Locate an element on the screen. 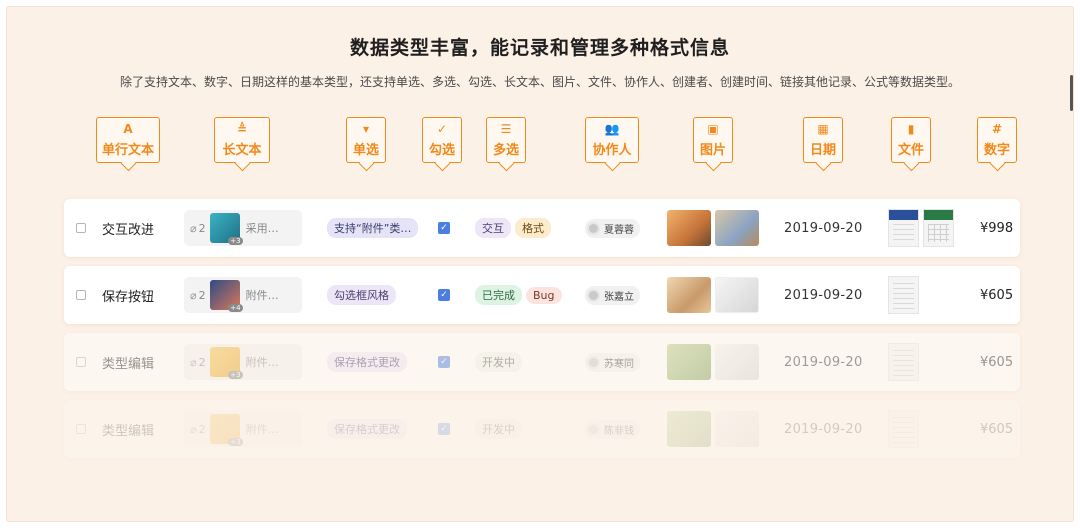 This screenshot has width=1080, height=530. attachment-extra-count: +4 is located at coordinates (235, 308).